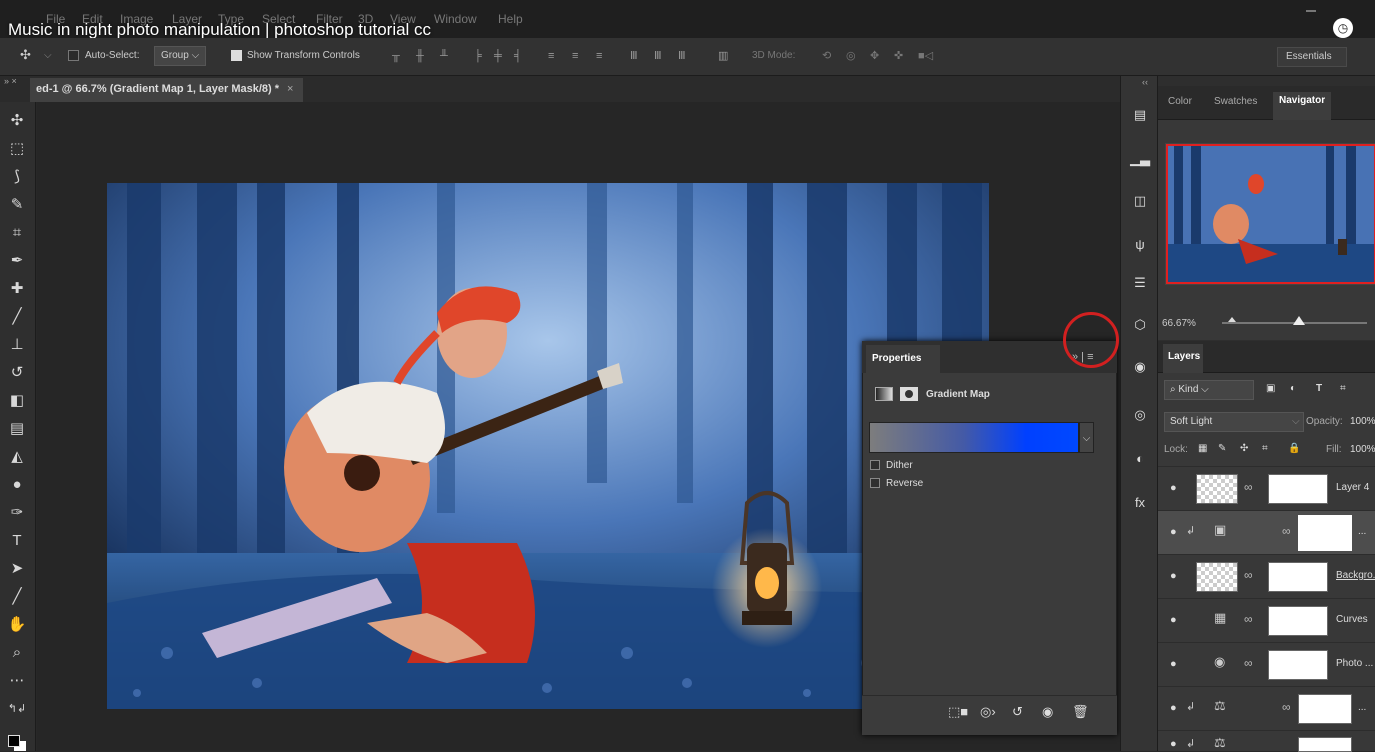 Image resolution: width=1375 pixels, height=752 pixels. What do you see at coordinates (1047, 712) in the screenshot?
I see `visibility-eye-icon: ◉` at bounding box center [1047, 712].